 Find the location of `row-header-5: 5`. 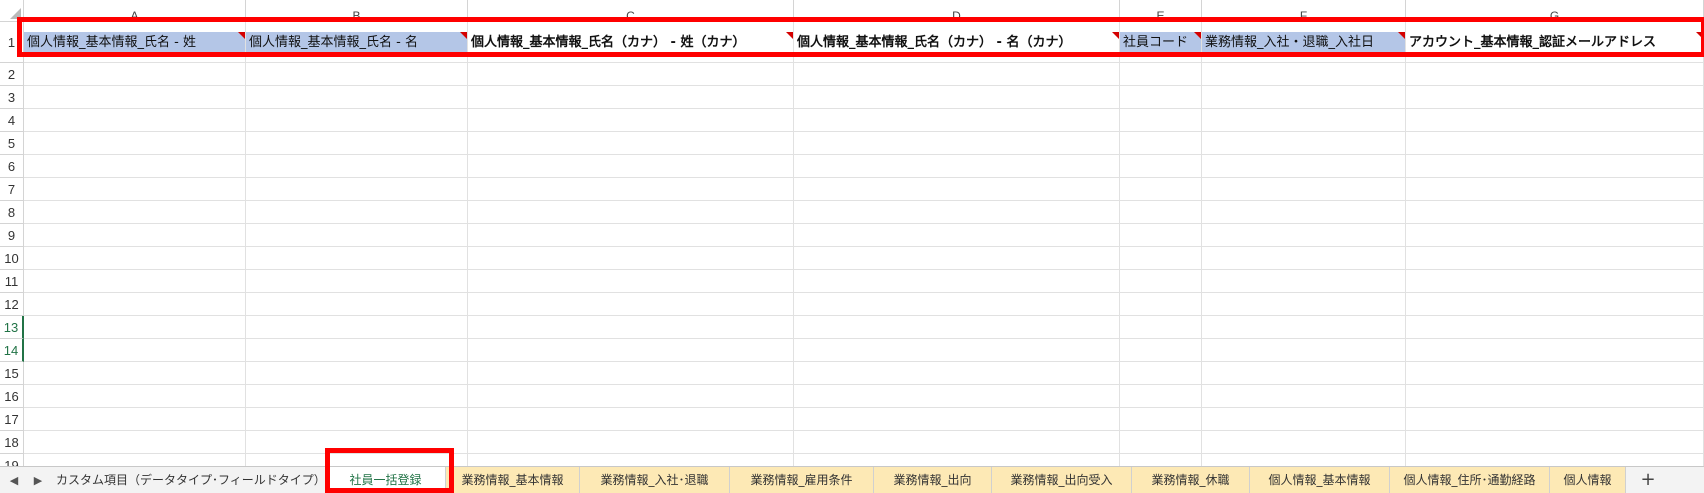

row-header-5: 5 is located at coordinates (12, 143).